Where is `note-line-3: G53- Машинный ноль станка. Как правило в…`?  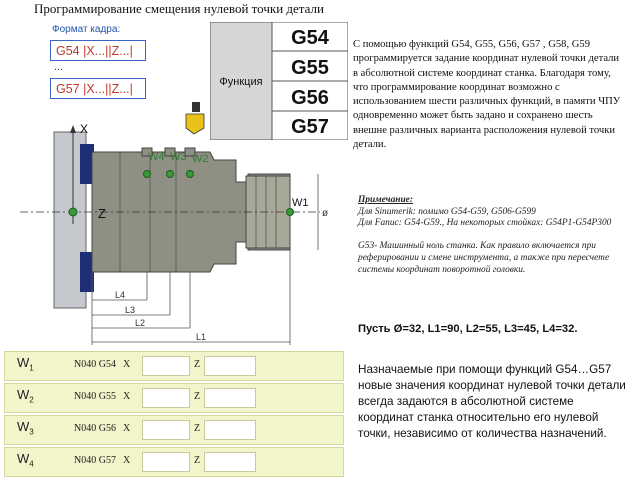
note-line-3: G53- Машинный ноль станка. Как правило в… is located at coordinates (484, 258).